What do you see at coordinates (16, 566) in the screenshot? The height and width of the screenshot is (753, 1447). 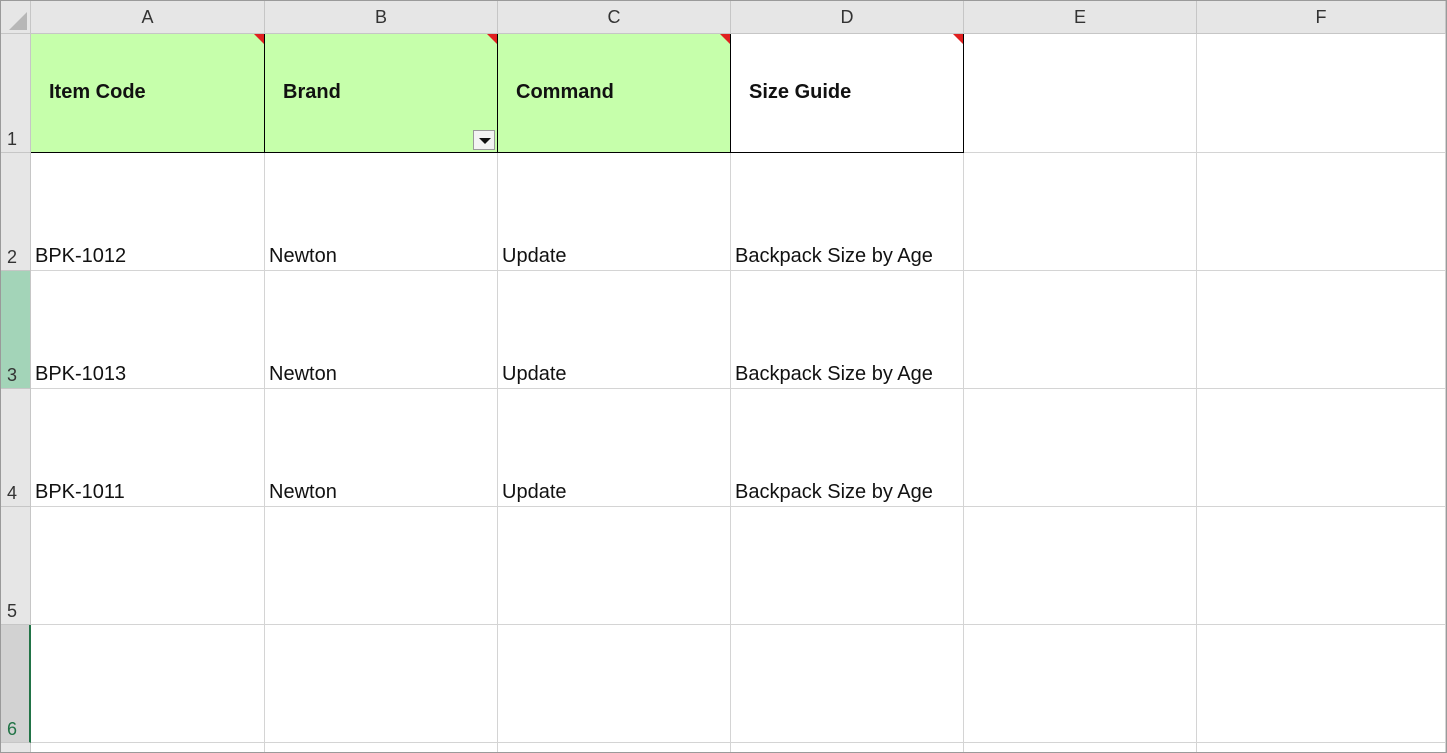 I see `row-header-5: 5` at bounding box center [16, 566].